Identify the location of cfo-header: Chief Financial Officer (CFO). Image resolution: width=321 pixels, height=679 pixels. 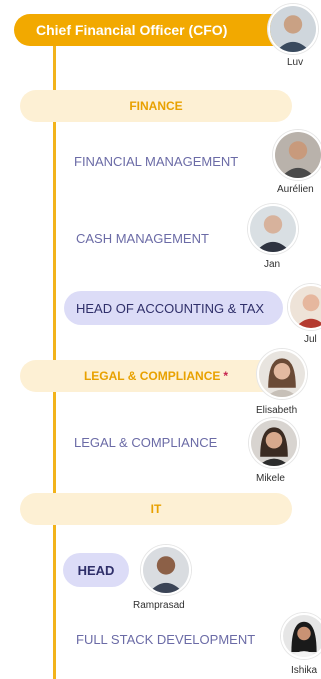
(162, 30).